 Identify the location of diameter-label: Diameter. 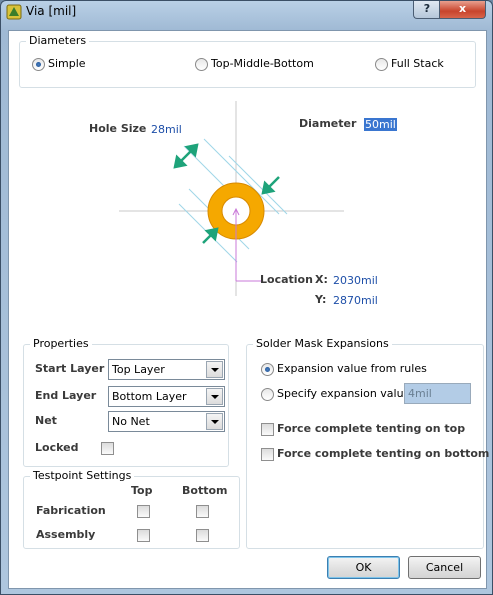
(328, 123).